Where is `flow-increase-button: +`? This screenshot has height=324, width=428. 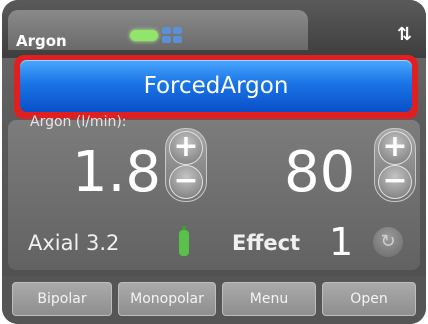 flow-increase-button: + is located at coordinates (186, 148).